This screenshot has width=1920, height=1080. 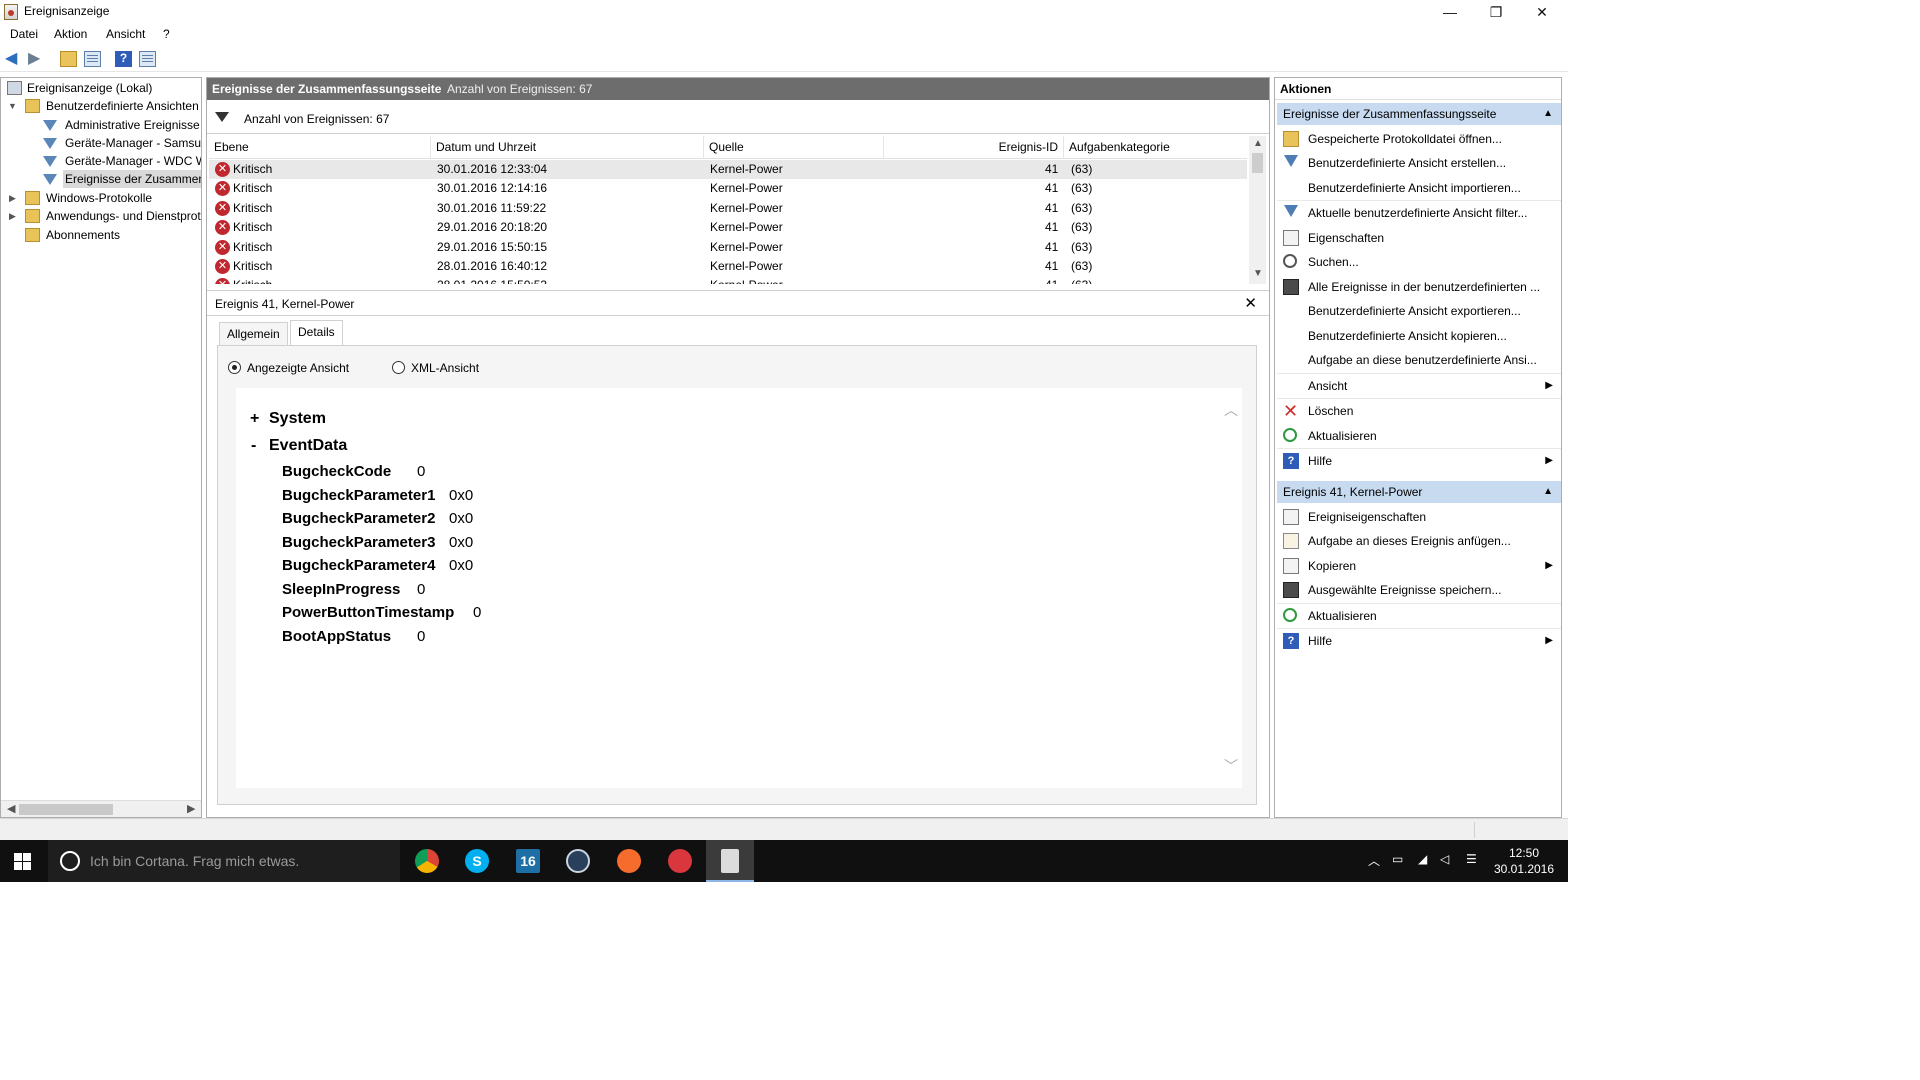 What do you see at coordinates (123, 59) in the screenshot?
I see `help-icon: ?` at bounding box center [123, 59].